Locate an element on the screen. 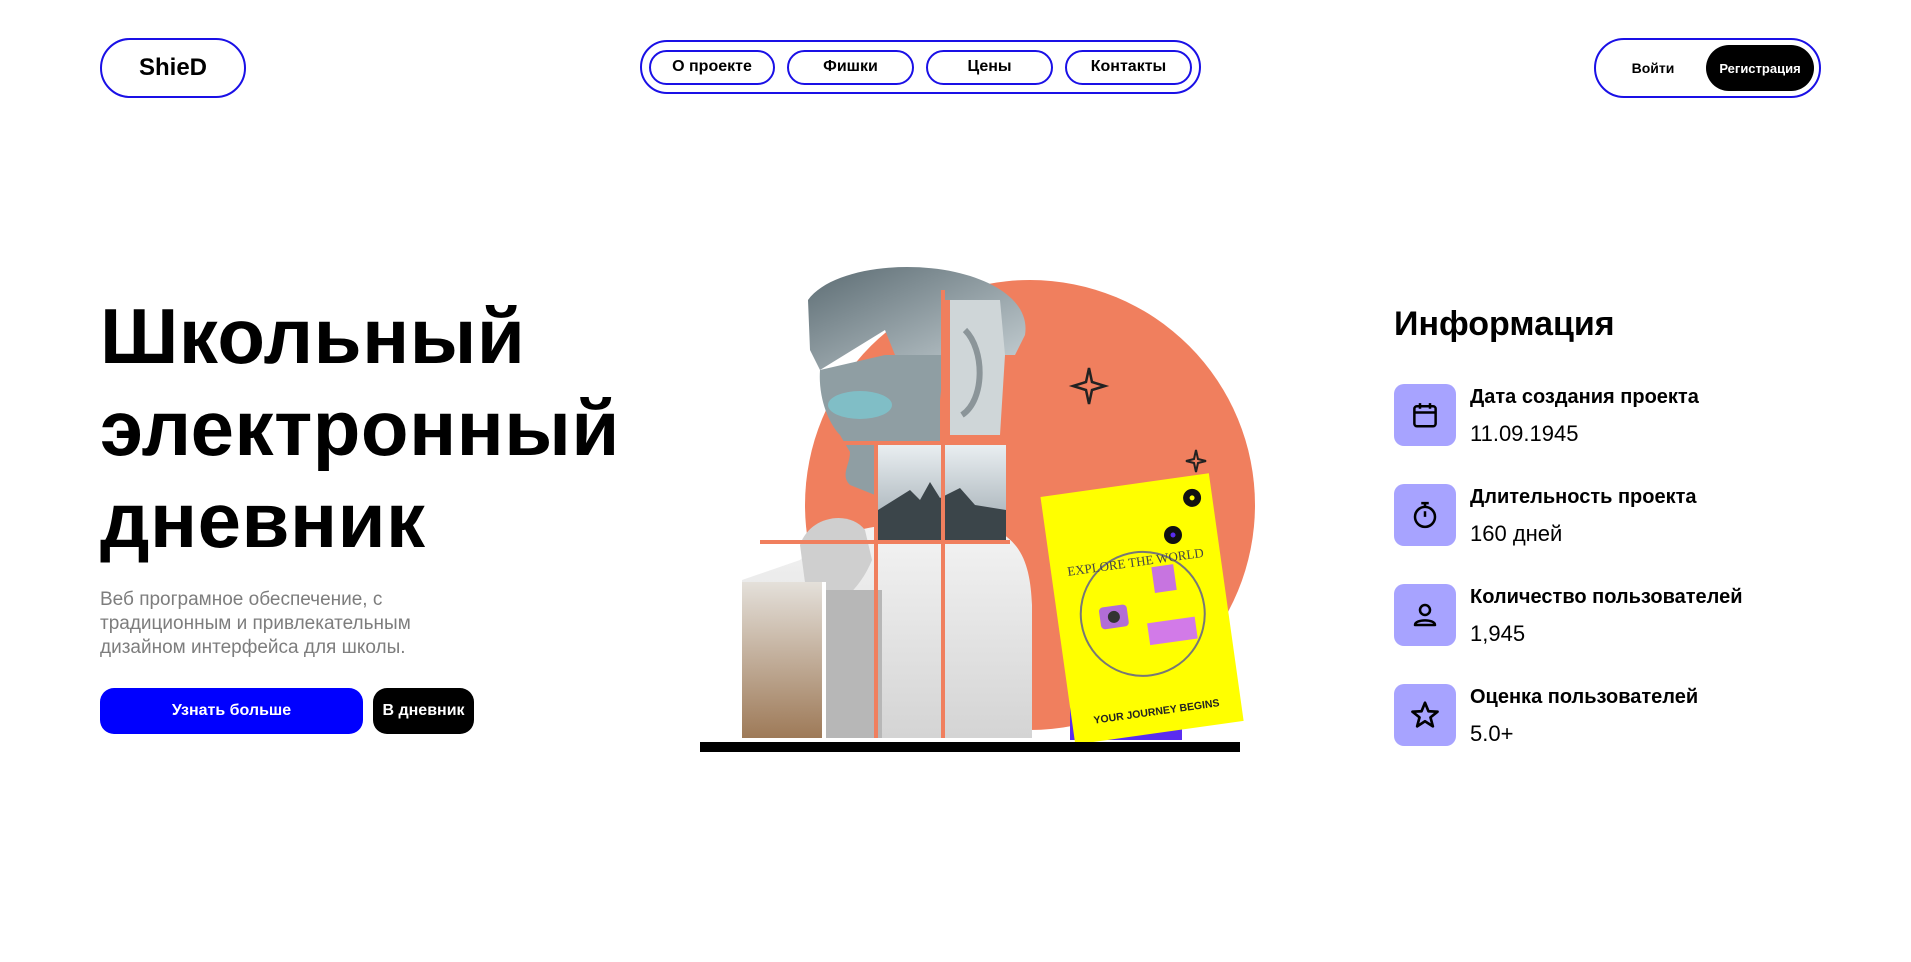  calendar-icon is located at coordinates (1425, 415).